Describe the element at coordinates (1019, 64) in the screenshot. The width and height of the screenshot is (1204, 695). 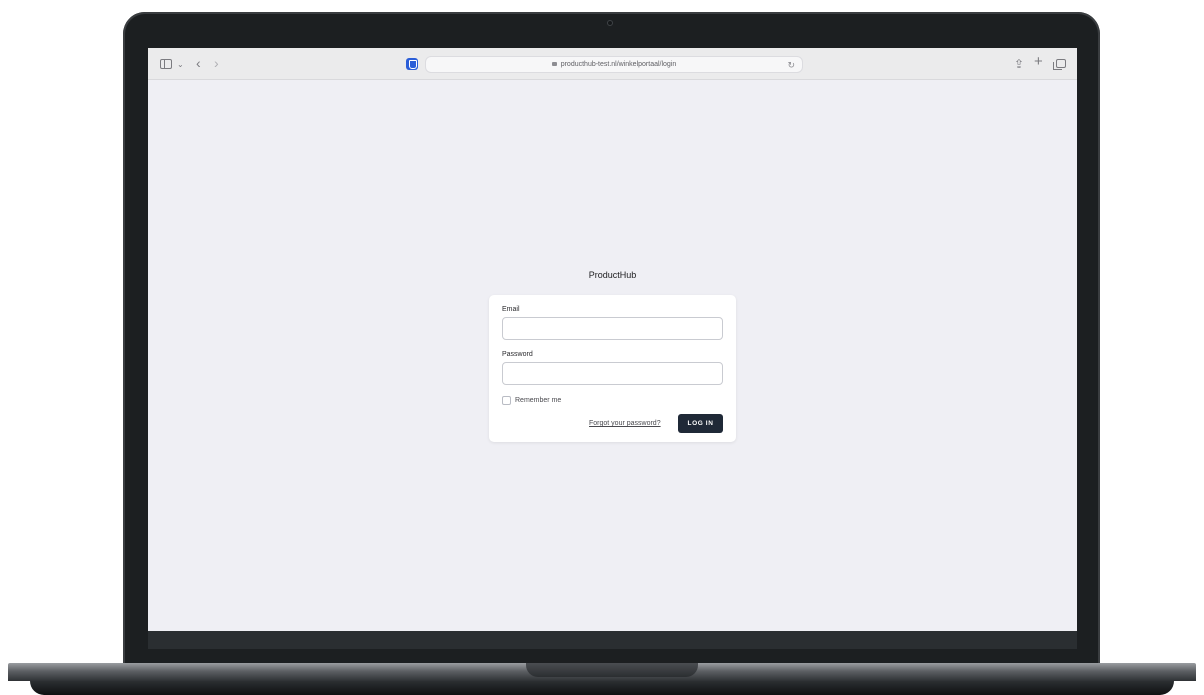
I see `share-icon: ⇪` at that location.